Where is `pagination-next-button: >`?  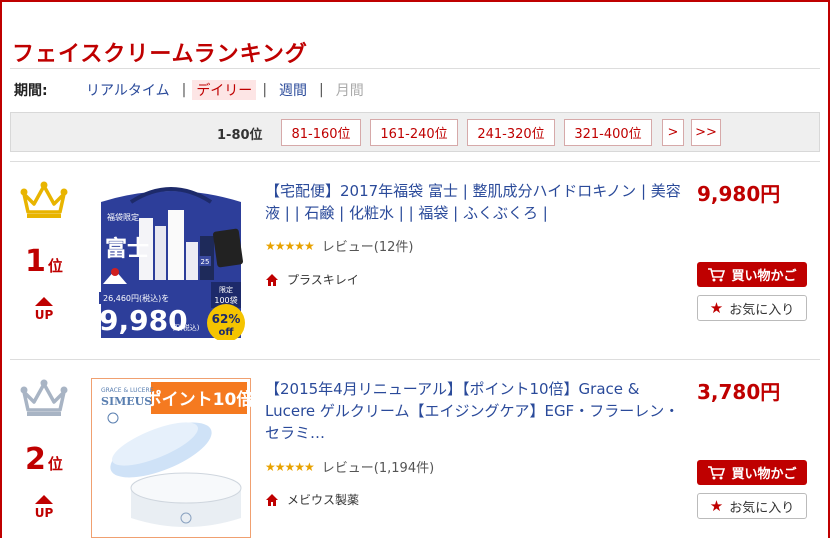 pagination-next-button: > is located at coordinates (673, 132).